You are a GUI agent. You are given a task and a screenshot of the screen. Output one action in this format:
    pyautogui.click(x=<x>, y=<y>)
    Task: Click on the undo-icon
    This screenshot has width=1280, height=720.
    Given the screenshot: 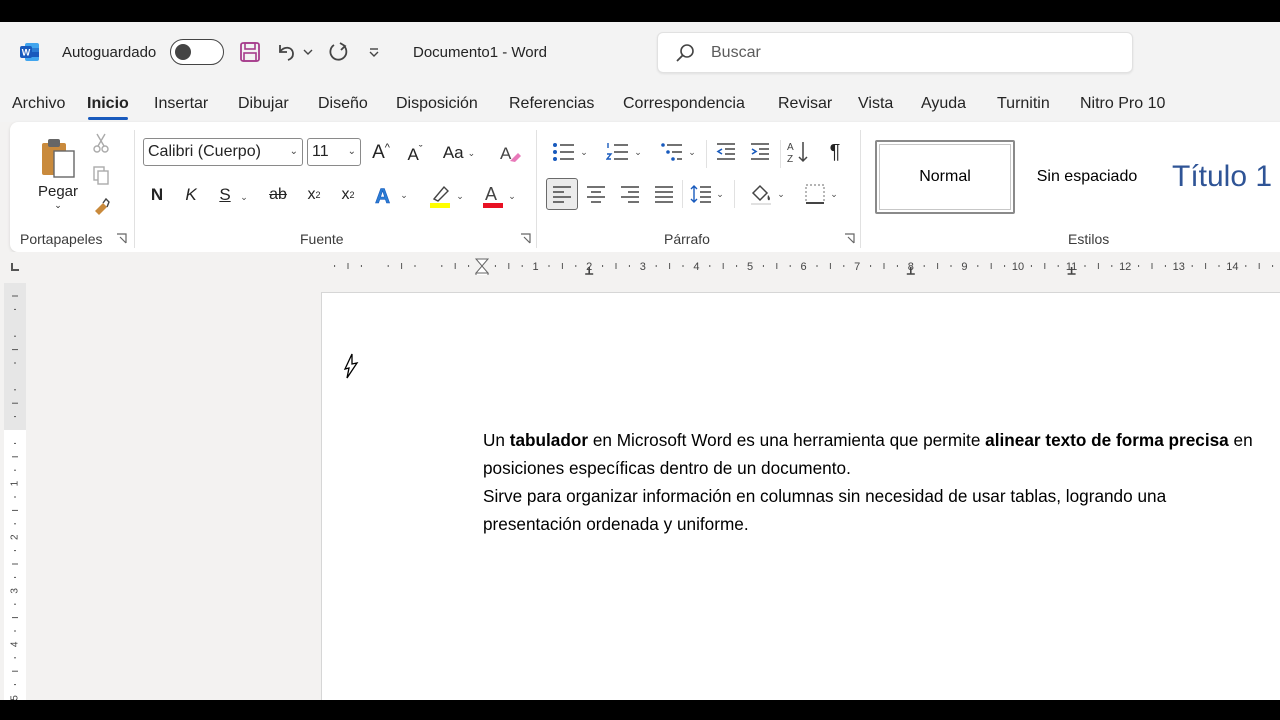 What is the action you would take?
    pyautogui.click(x=286, y=52)
    